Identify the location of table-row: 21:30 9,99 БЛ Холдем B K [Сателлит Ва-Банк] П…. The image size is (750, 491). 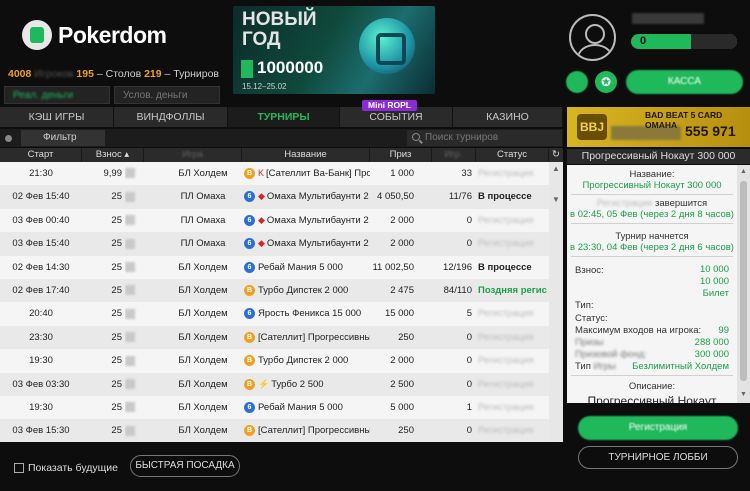
(274, 173).